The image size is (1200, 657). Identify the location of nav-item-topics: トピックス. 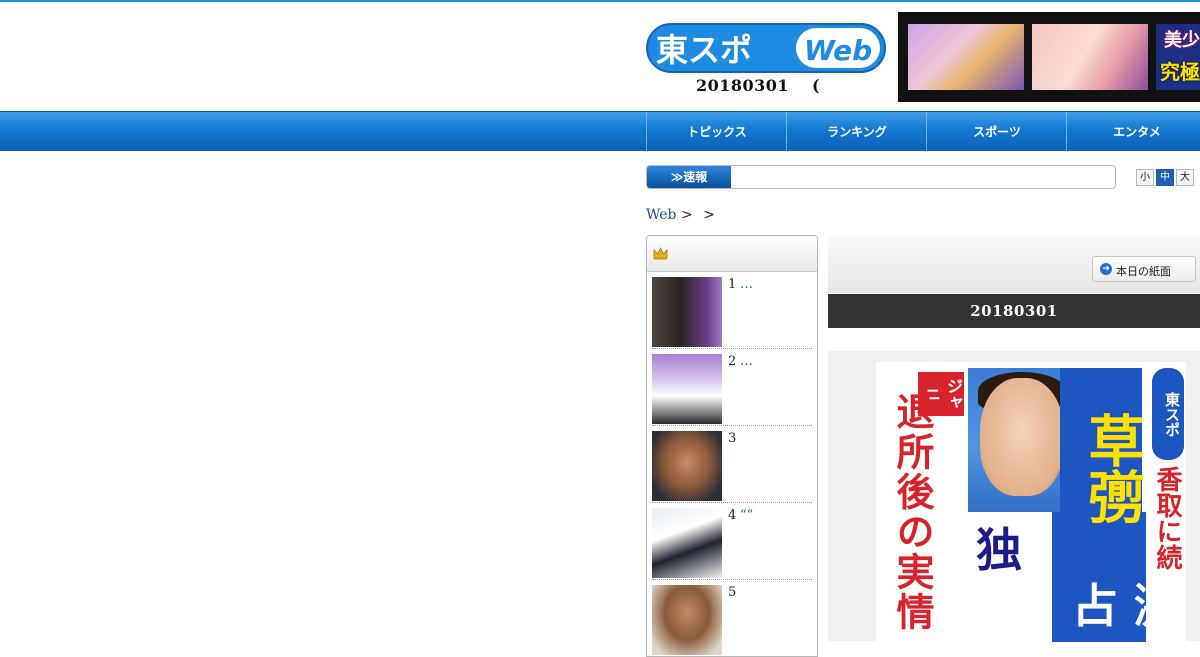
(716, 131).